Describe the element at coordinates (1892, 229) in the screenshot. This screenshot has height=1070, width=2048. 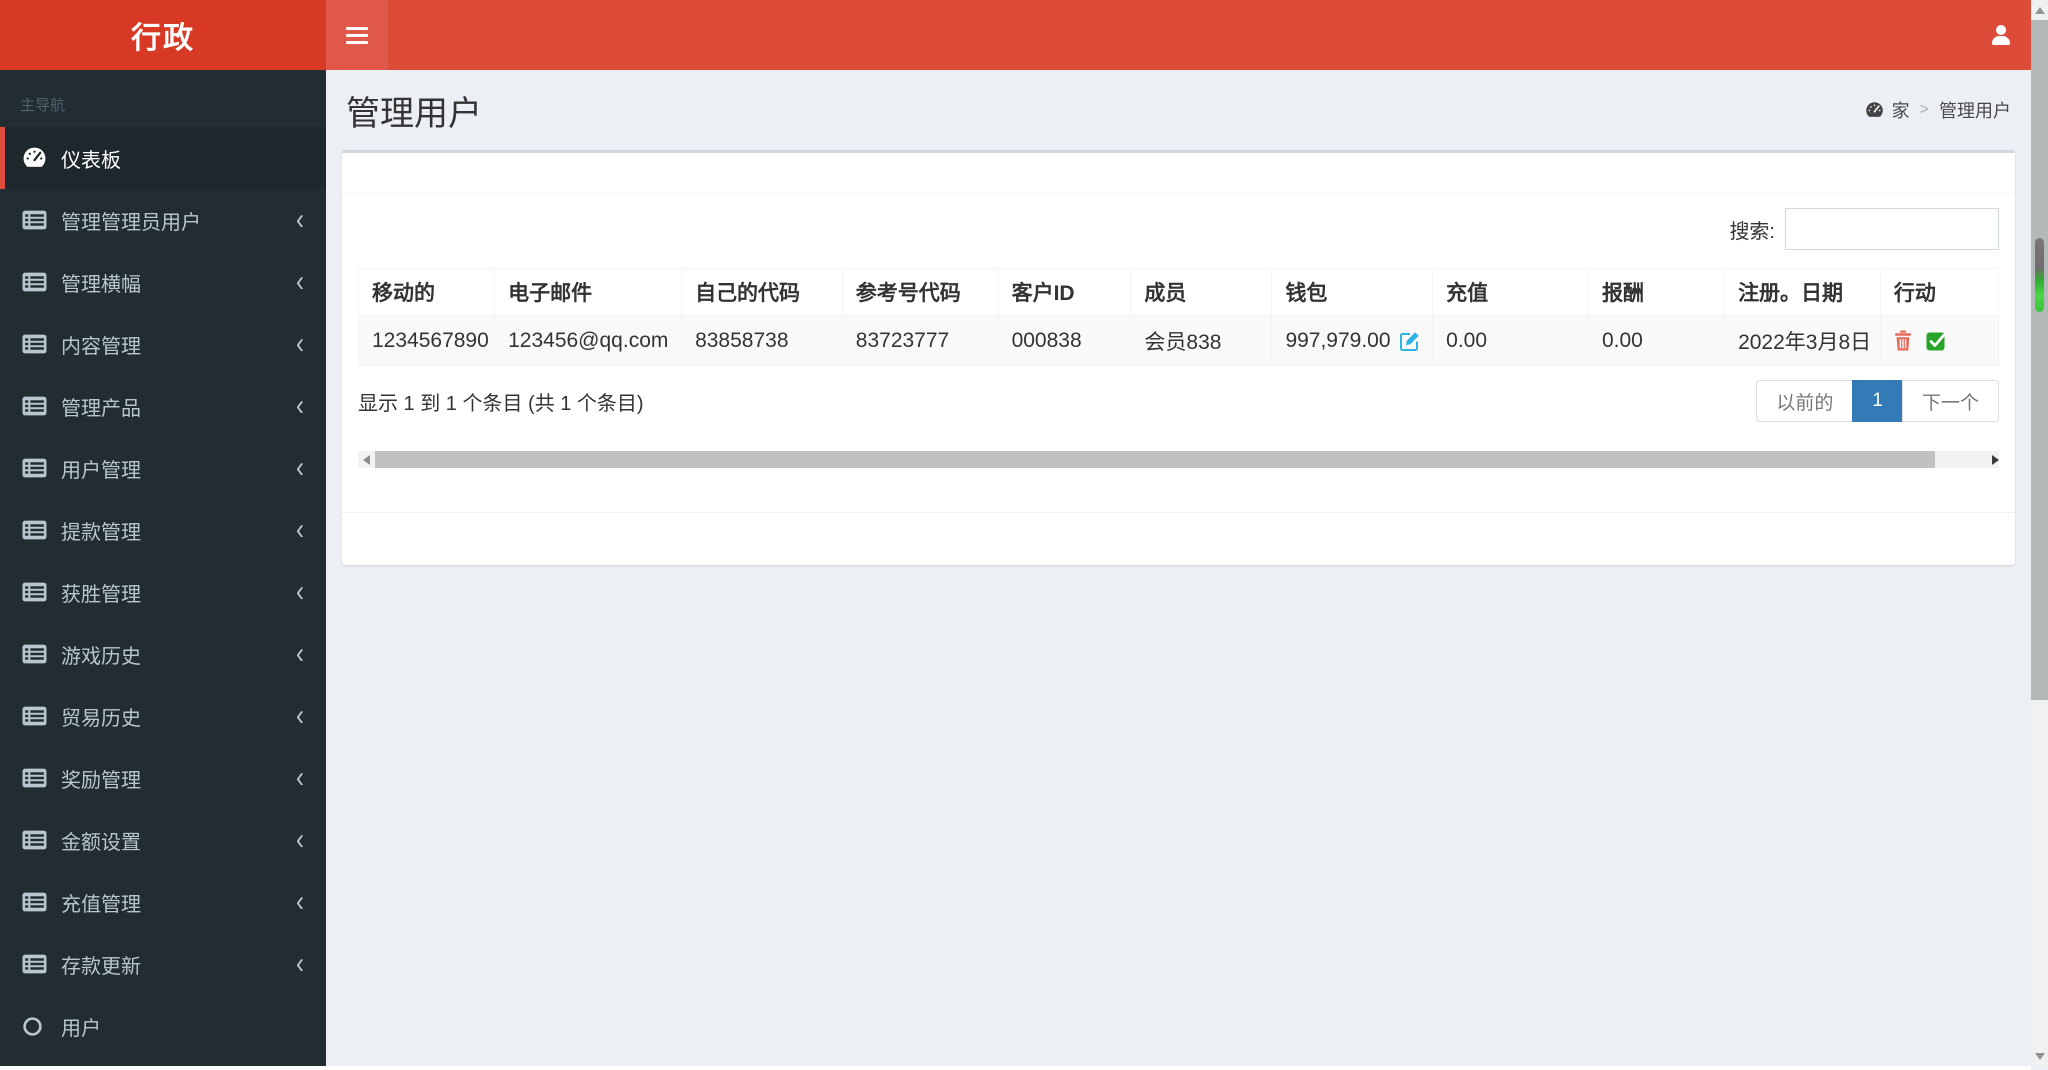
I see `search-input` at that location.